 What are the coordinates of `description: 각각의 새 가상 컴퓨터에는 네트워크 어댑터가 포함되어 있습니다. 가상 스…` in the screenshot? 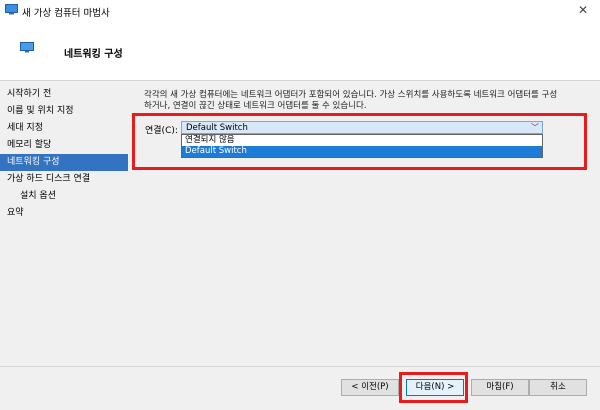 It's located at (366, 101).